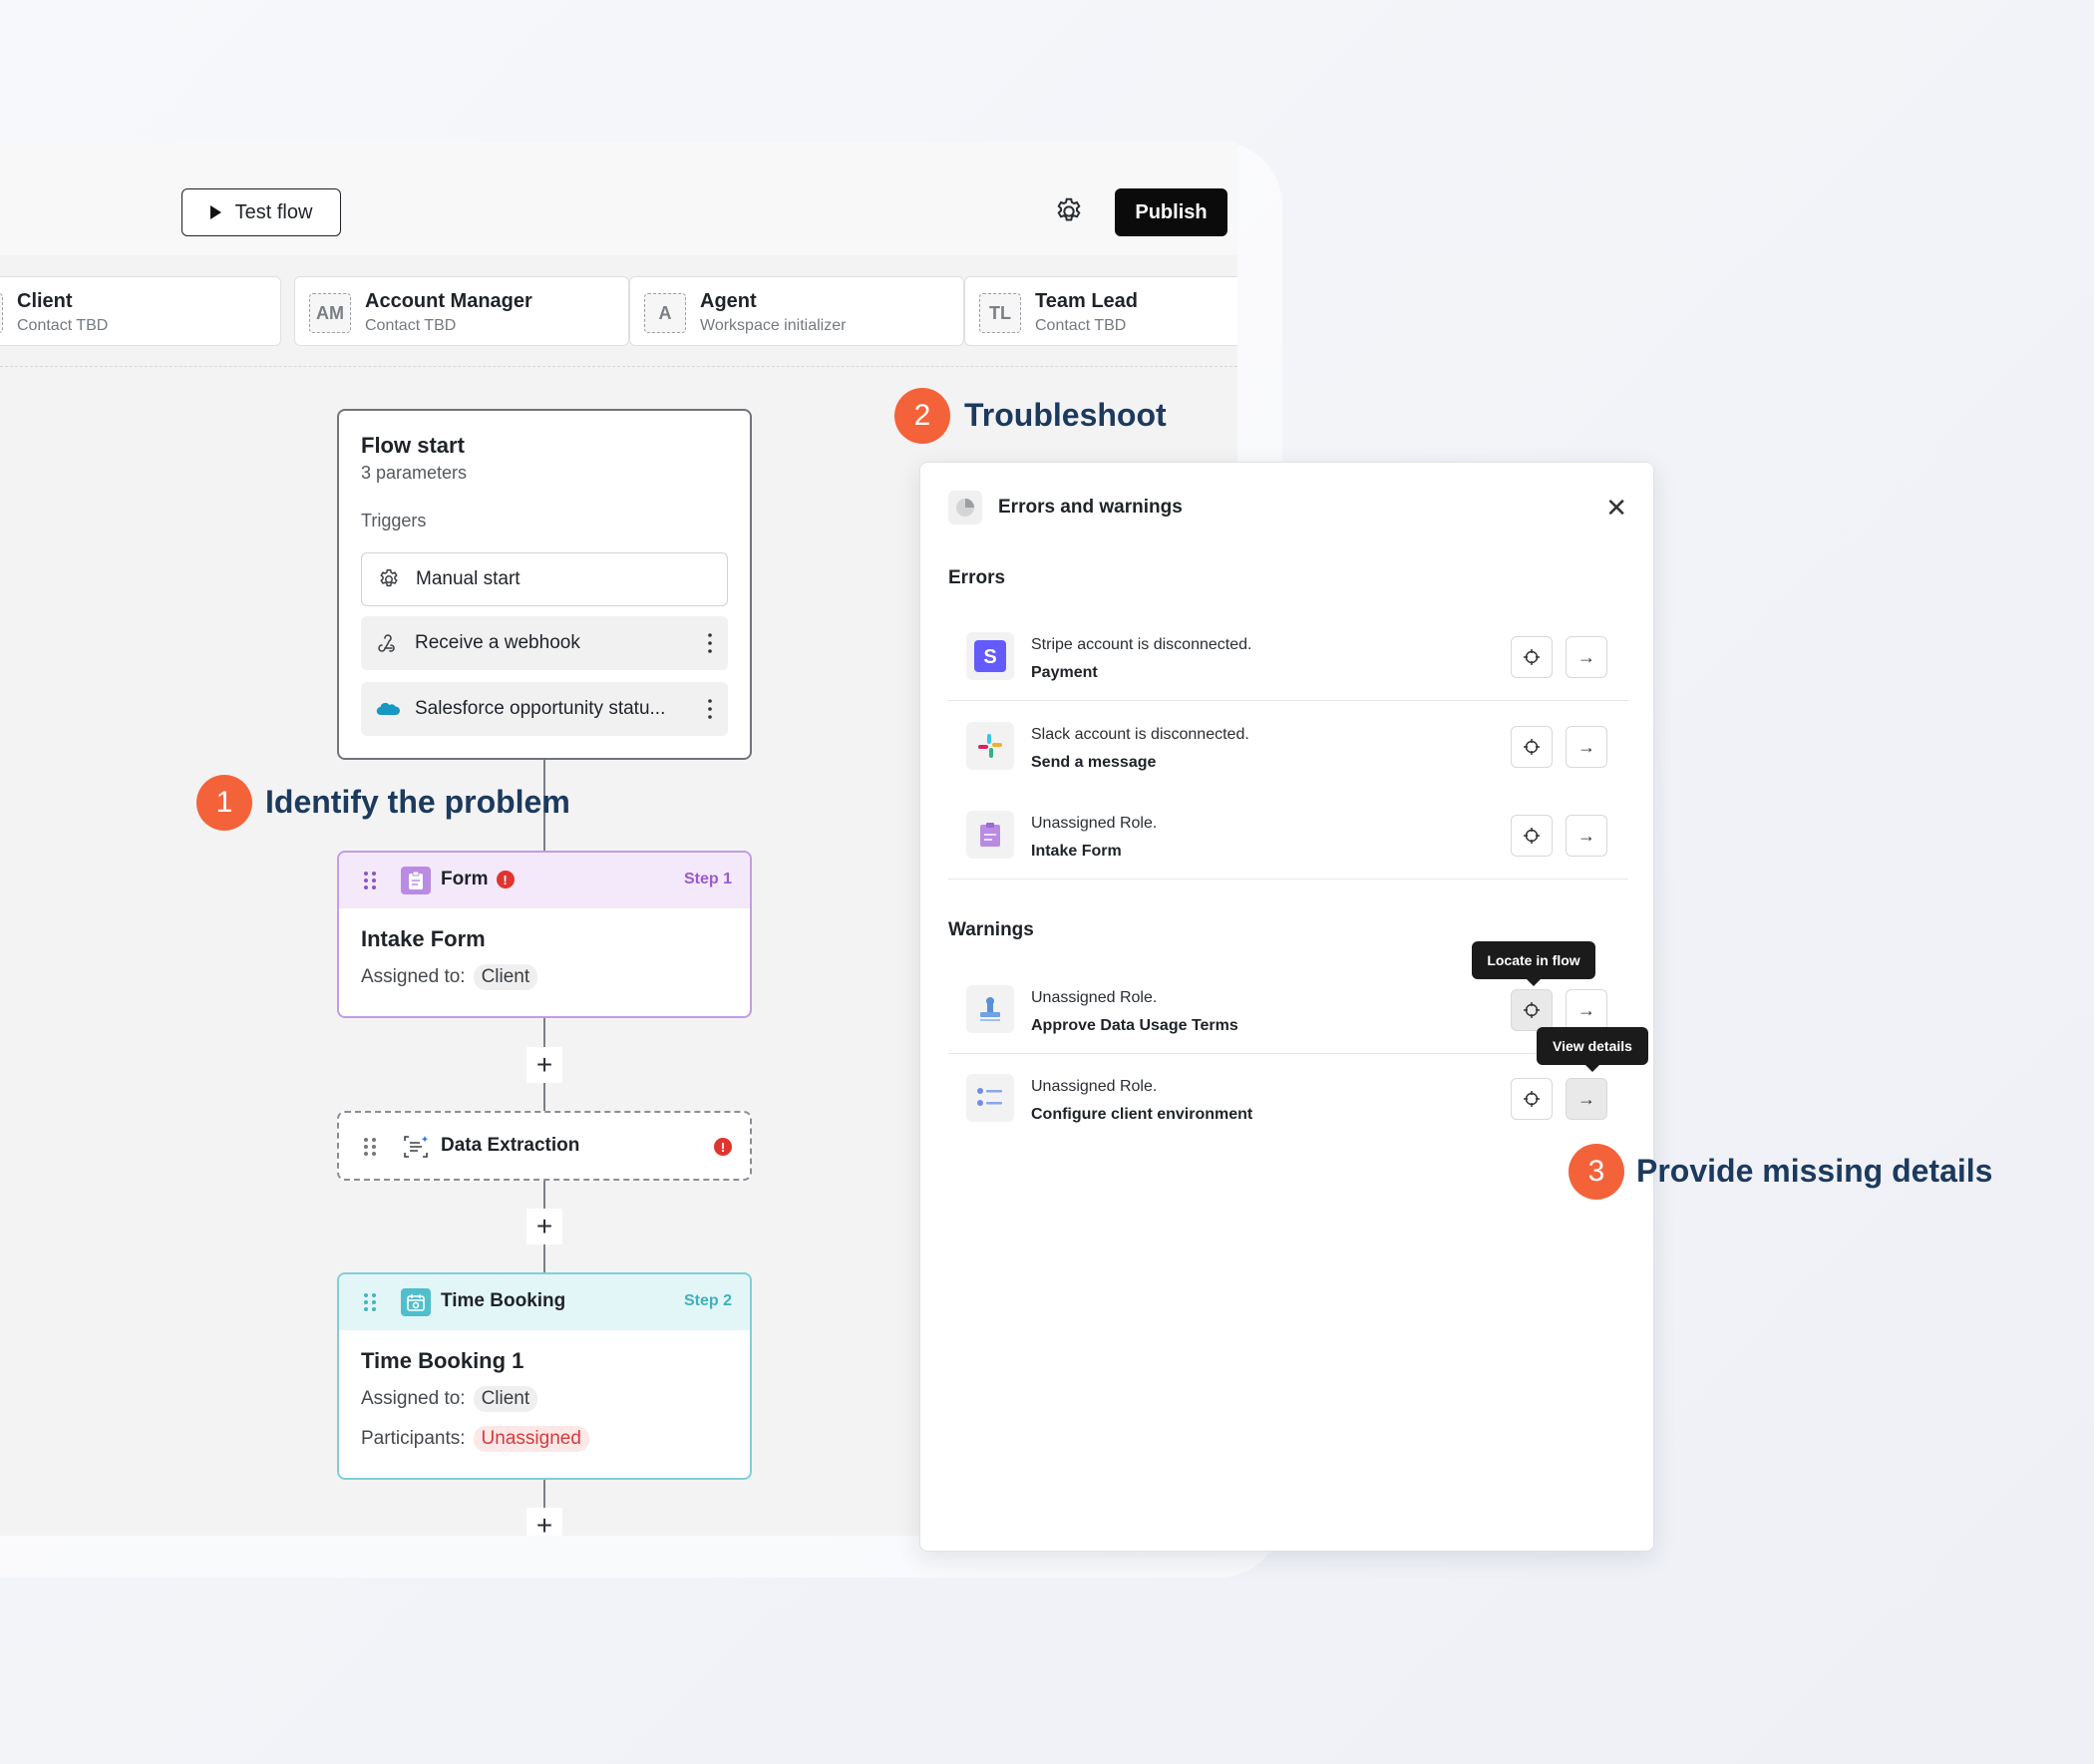 This screenshot has height=1764, width=2094. I want to click on trigger-label: Manual start, so click(468, 578).